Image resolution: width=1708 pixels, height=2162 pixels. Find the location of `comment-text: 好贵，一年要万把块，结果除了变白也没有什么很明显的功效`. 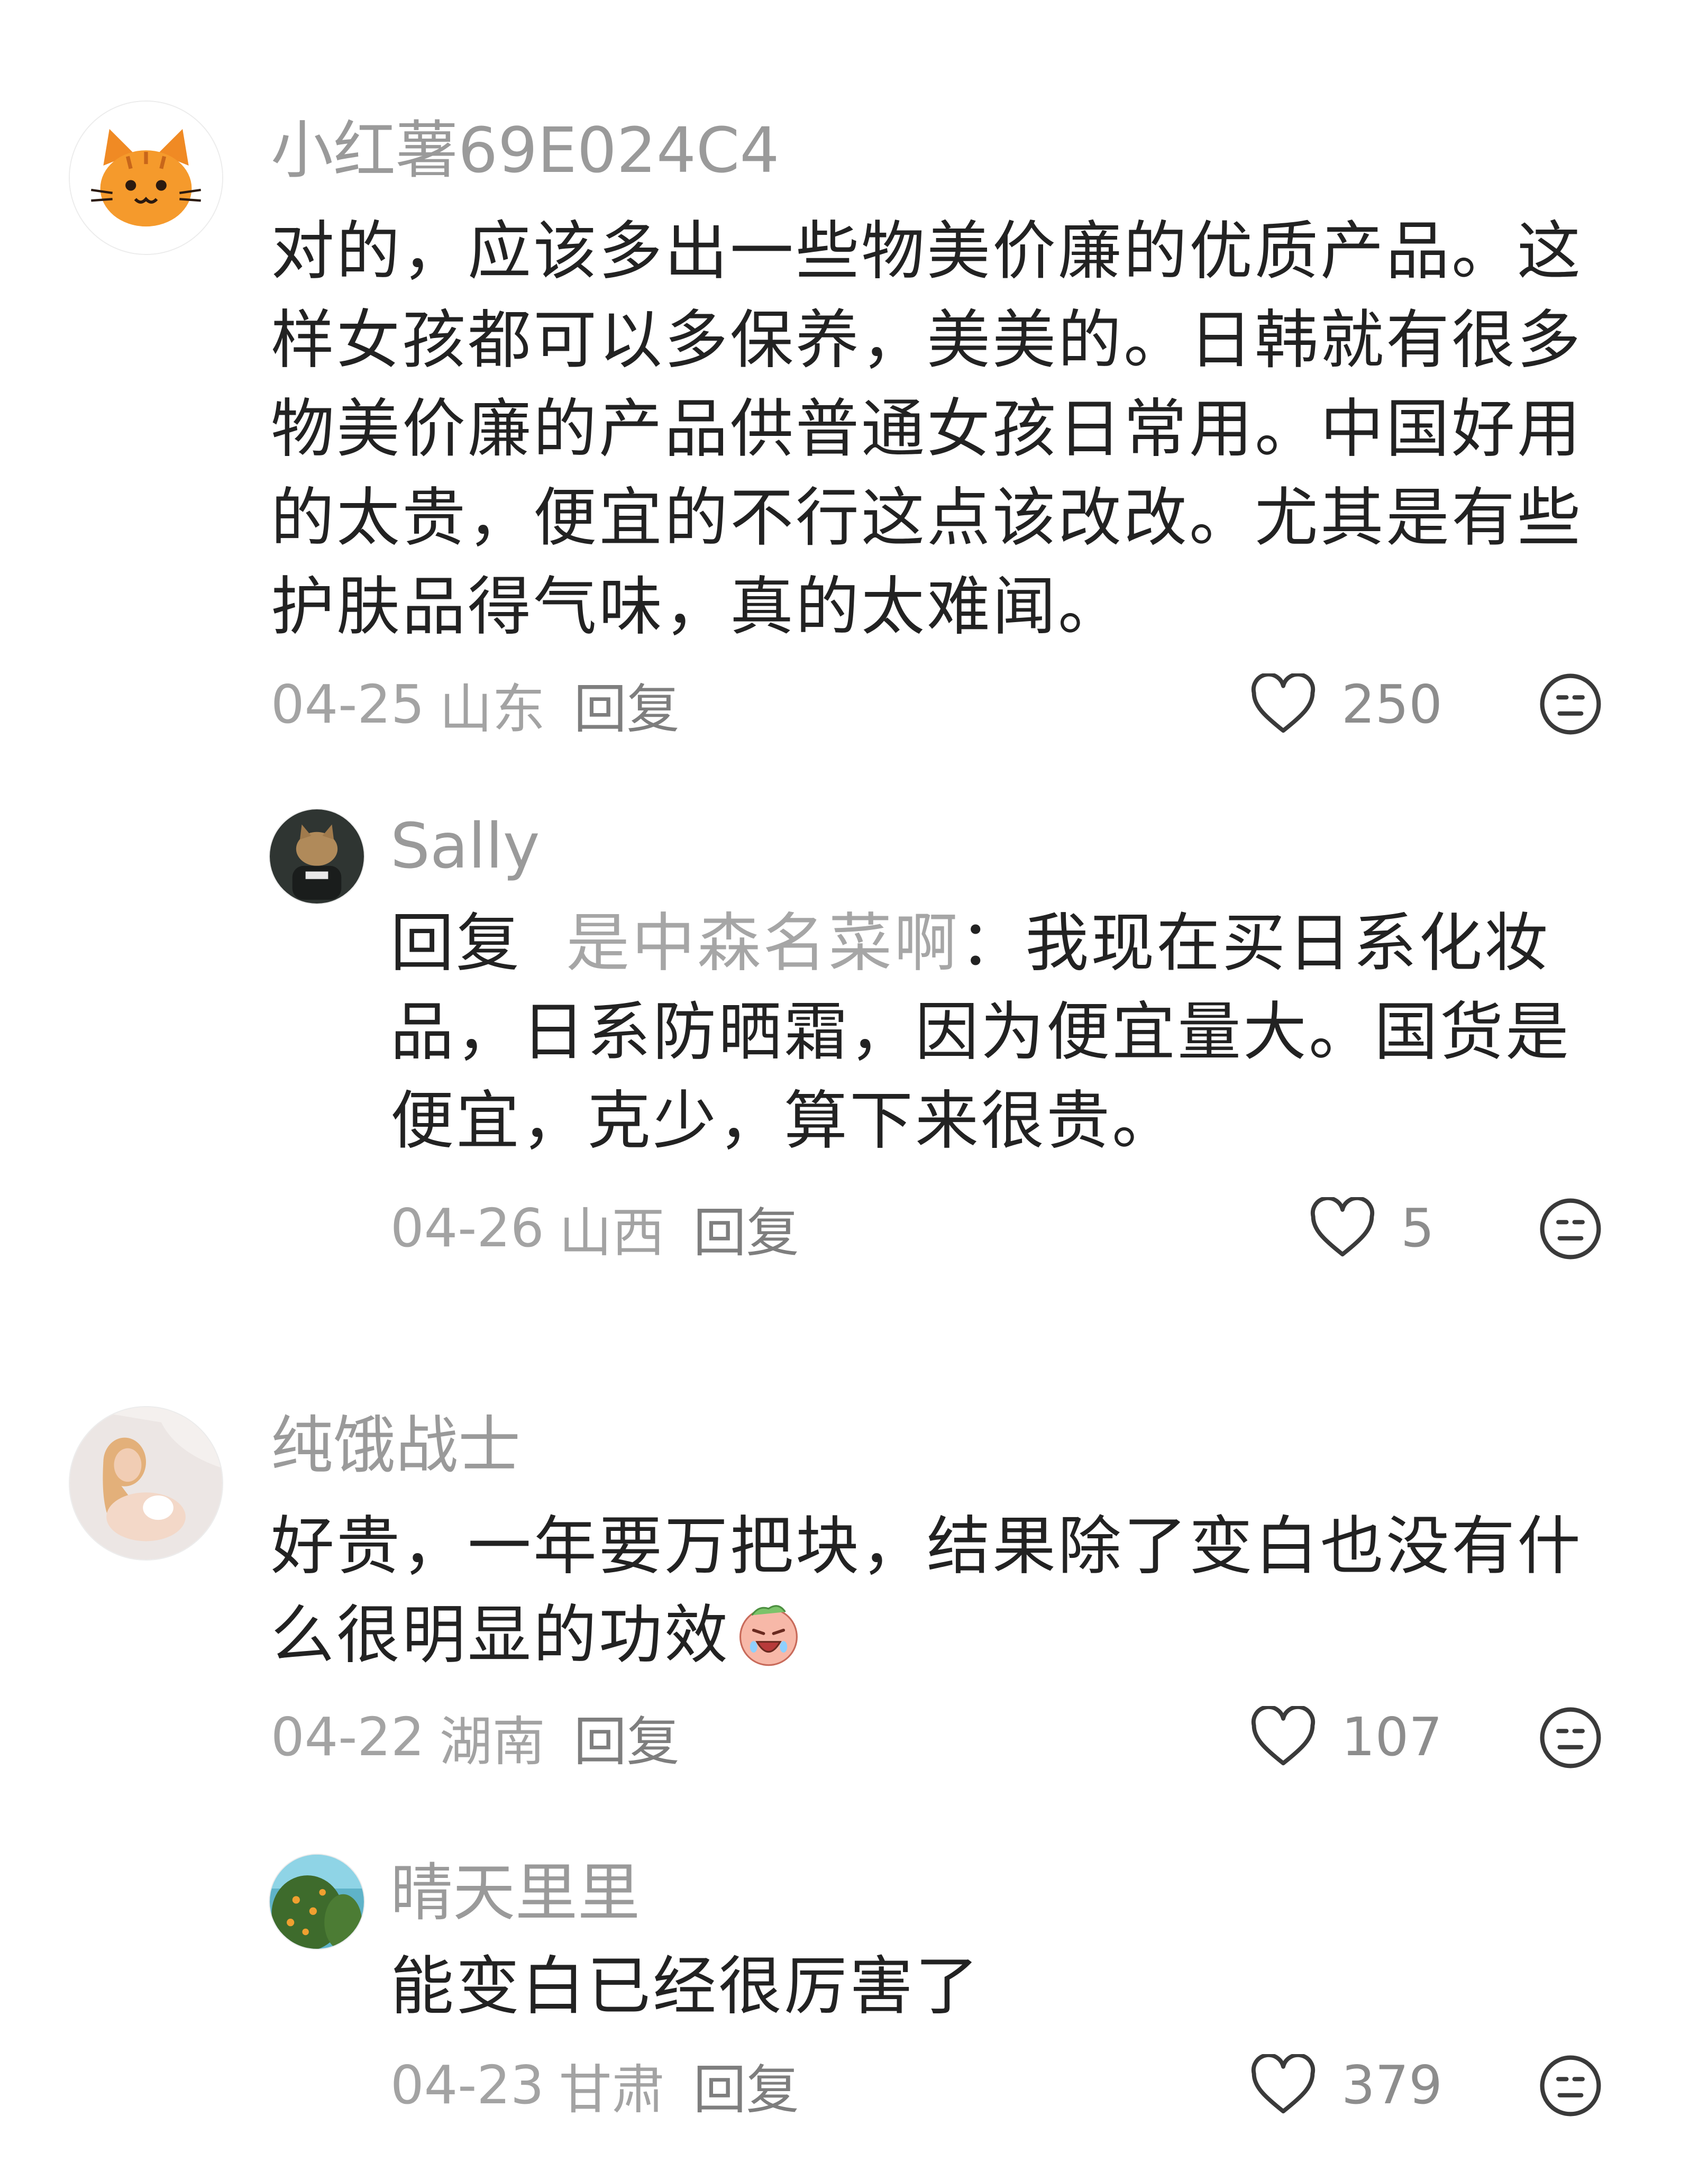

comment-text: 好贵，一年要万把块，结果除了变白也没有什么很明显的功效 is located at coordinates (937, 1591).